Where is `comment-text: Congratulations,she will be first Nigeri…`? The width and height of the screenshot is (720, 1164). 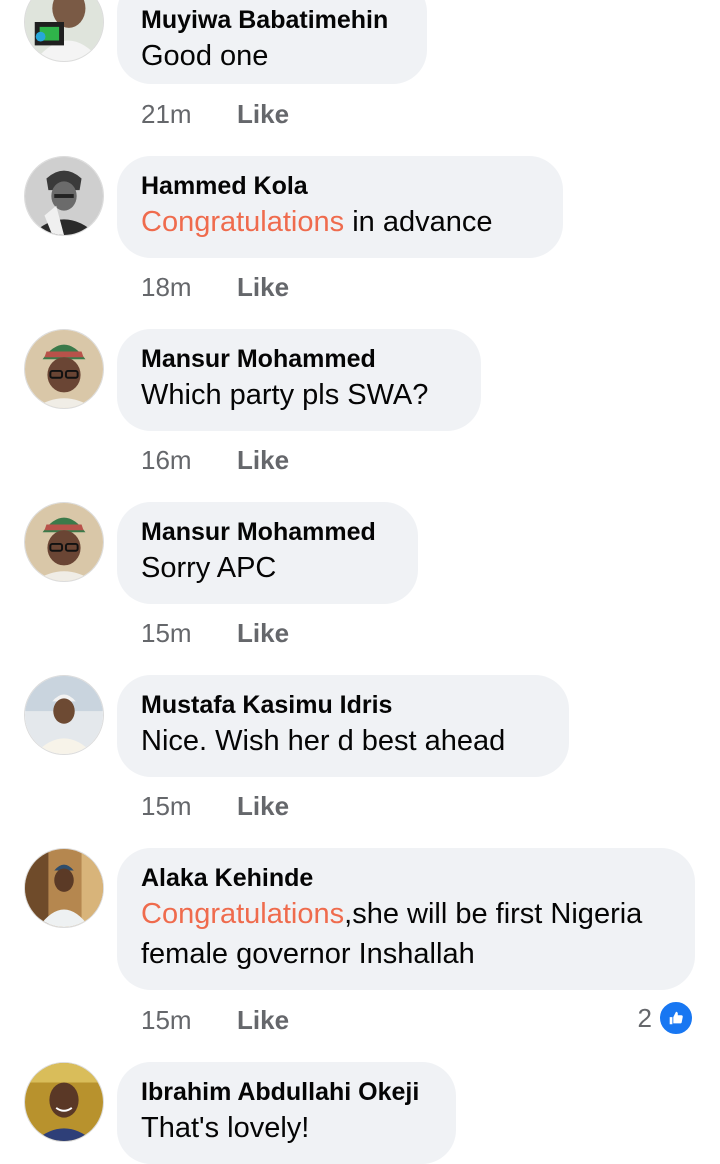
comment-text: Congratulations,she will be first Nigeri… is located at coordinates (406, 934).